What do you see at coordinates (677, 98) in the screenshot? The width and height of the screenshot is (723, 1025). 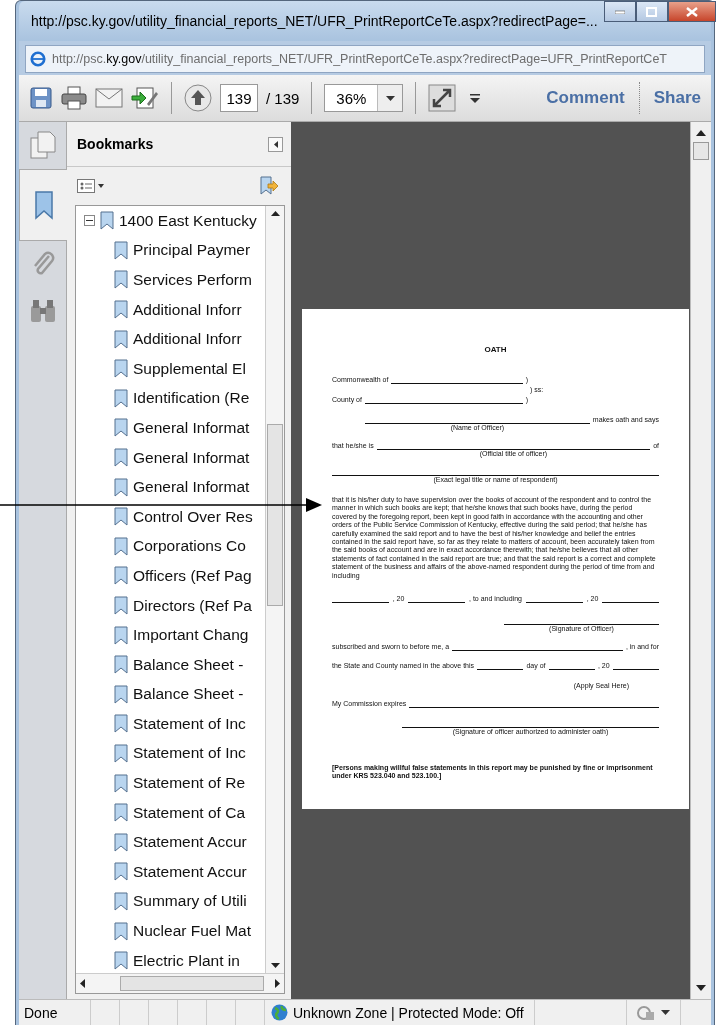 I see `share-button: Share` at bounding box center [677, 98].